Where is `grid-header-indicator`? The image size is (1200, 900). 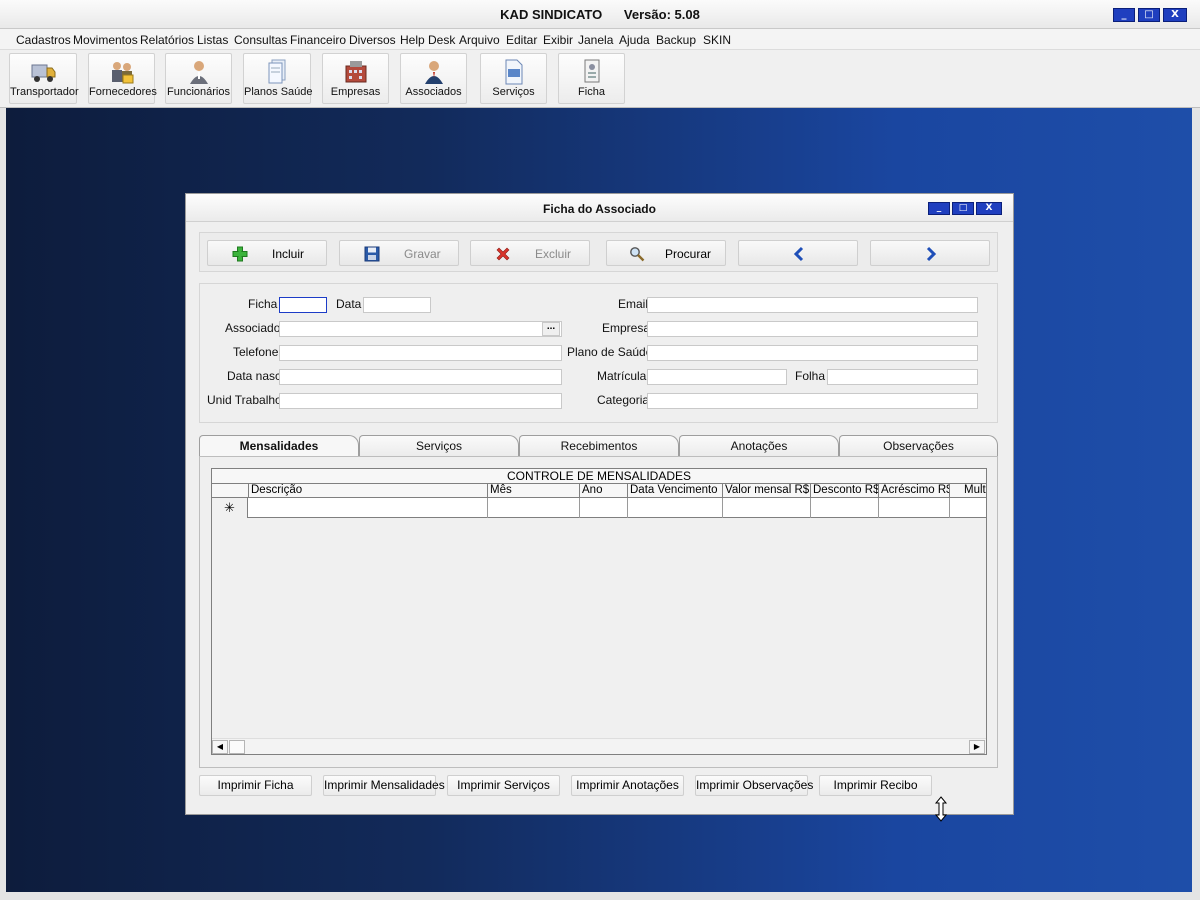
grid-header-indicator is located at coordinates (230, 490).